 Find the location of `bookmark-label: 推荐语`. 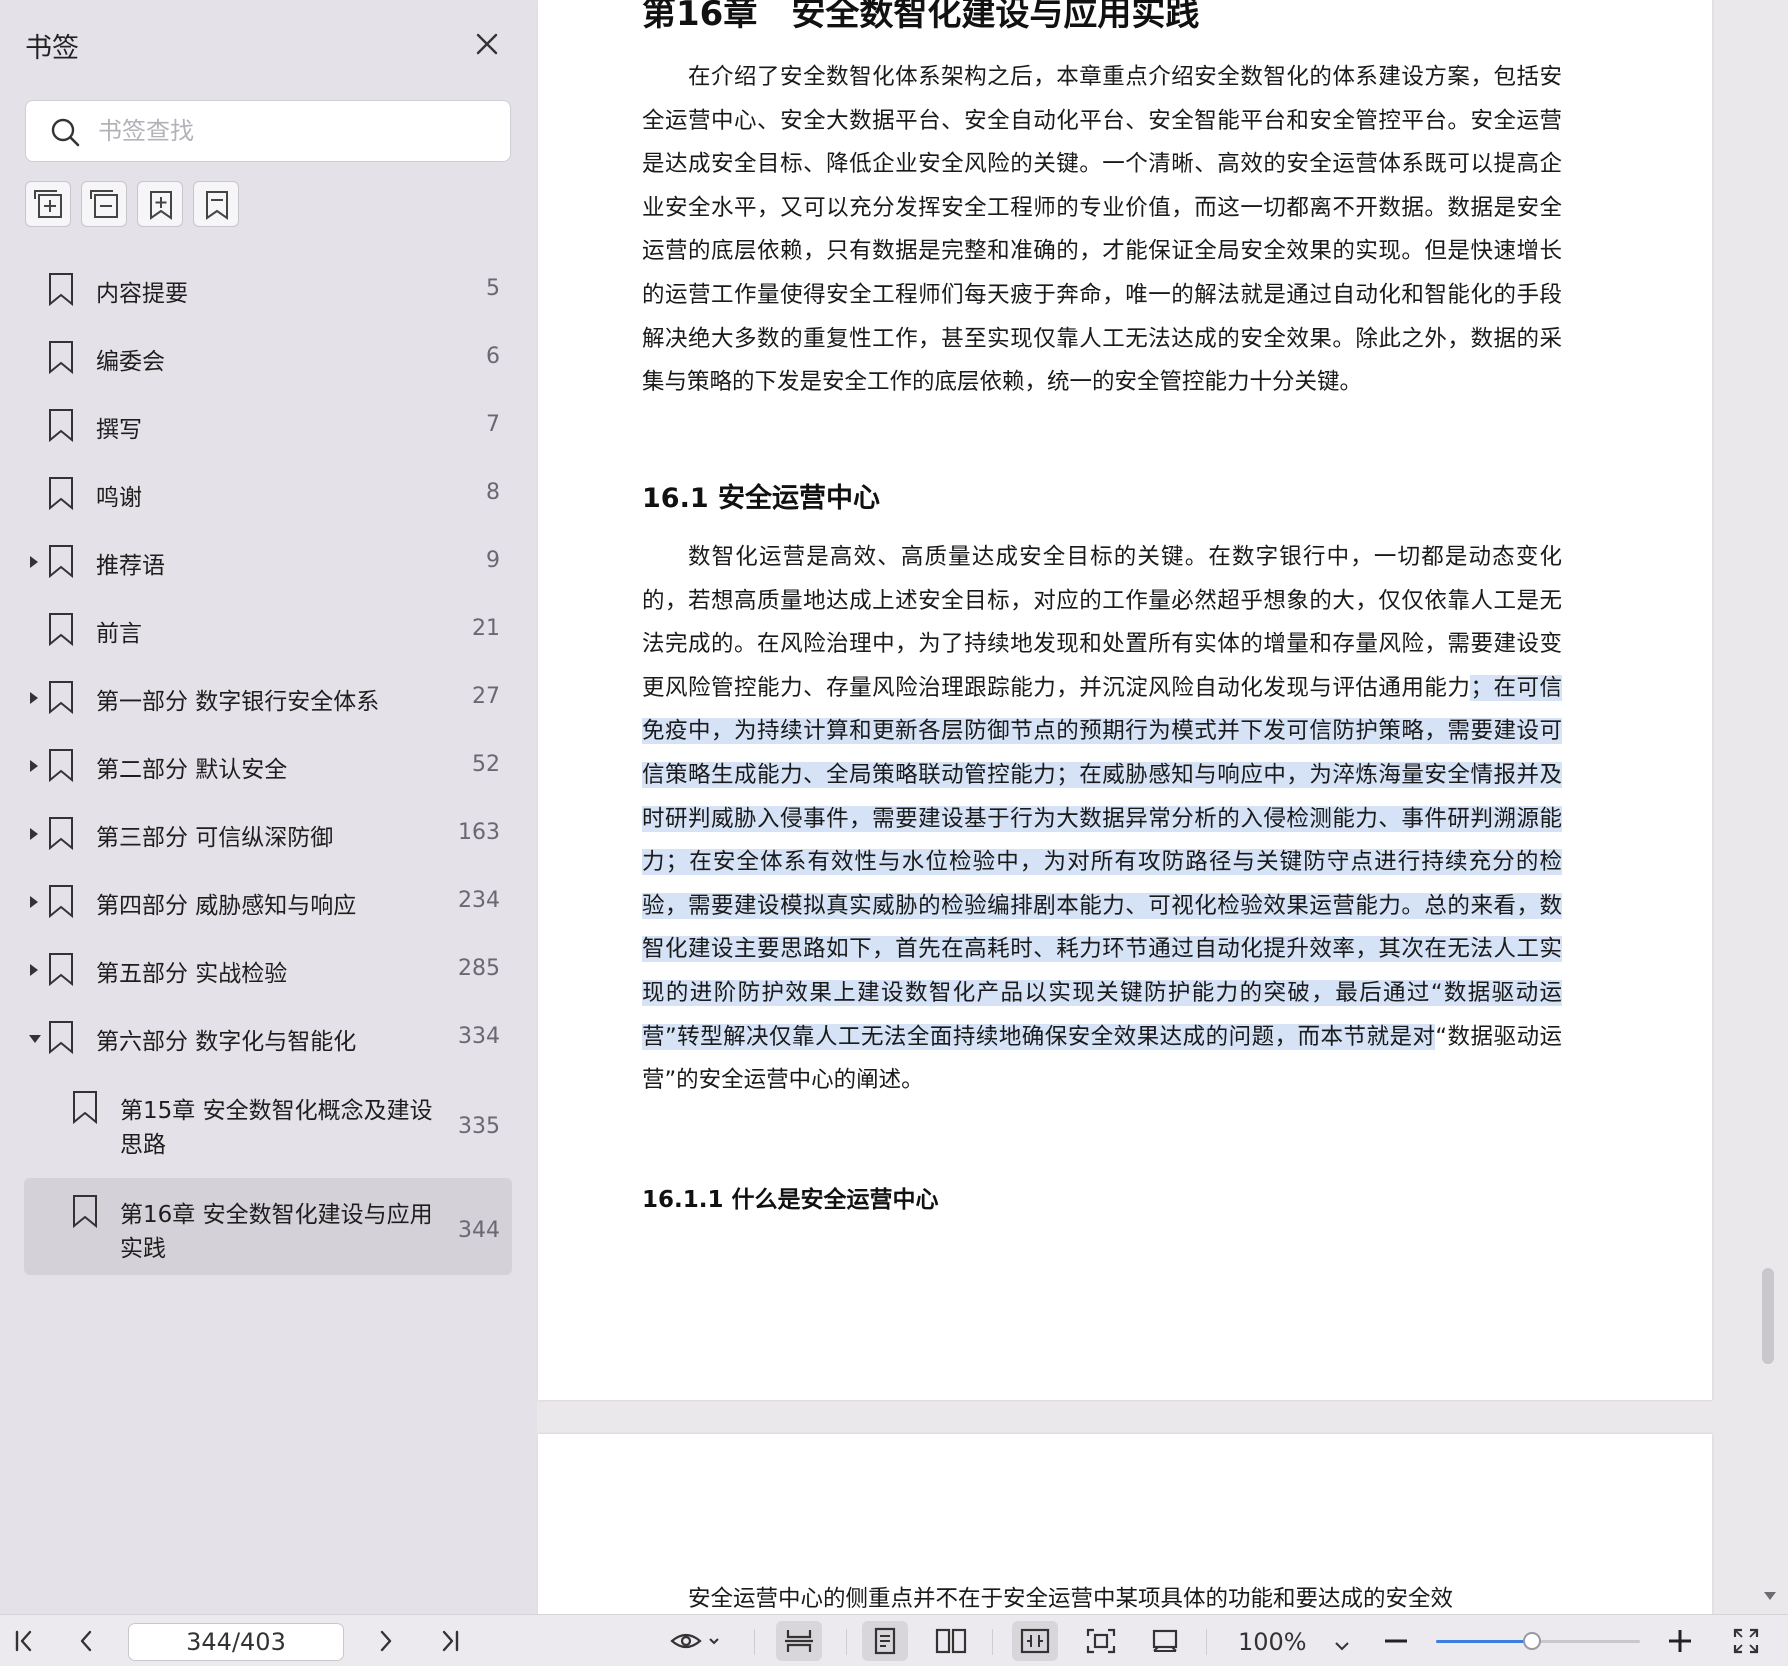

bookmark-label: 推荐语 is located at coordinates (130, 566).